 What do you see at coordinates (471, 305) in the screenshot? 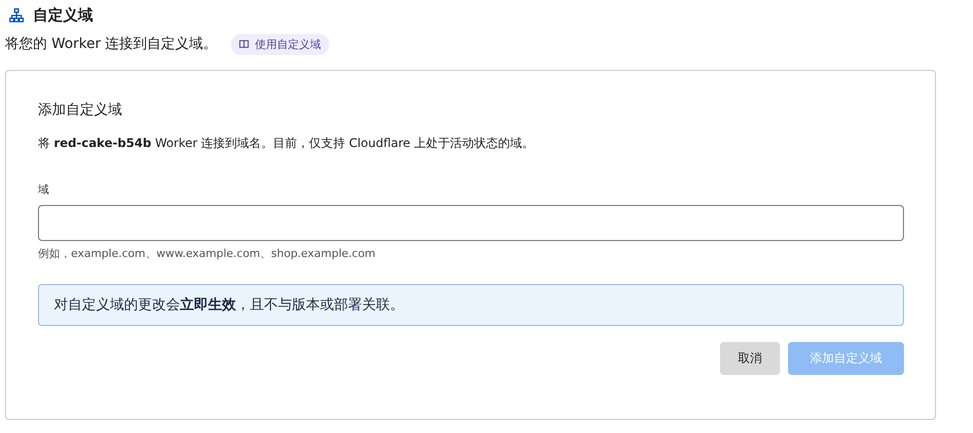
I see `info-notice: 对自定义域的更改会立即生效，且不与版本或部署关联。` at bounding box center [471, 305].